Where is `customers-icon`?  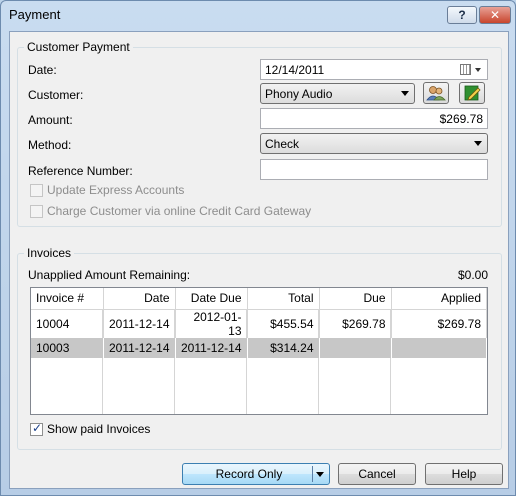
customers-icon is located at coordinates (436, 93).